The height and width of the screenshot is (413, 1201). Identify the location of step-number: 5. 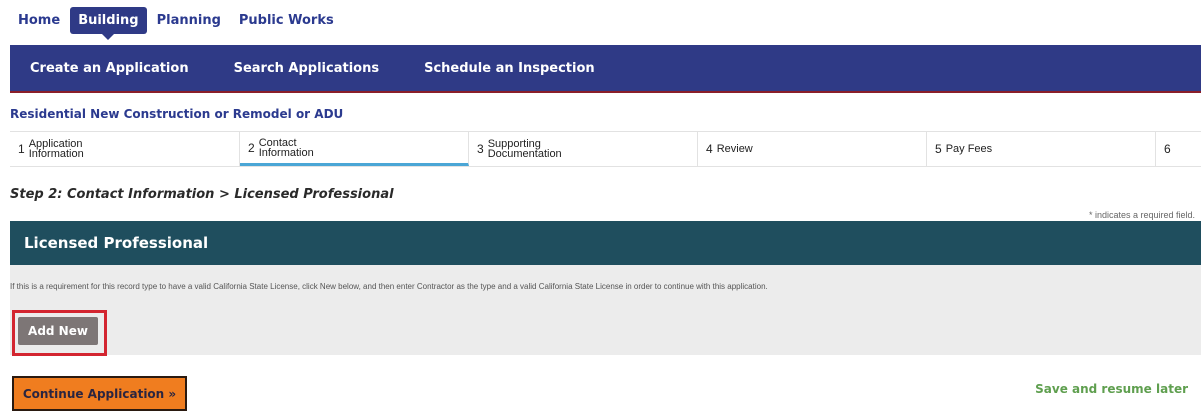
(938, 149).